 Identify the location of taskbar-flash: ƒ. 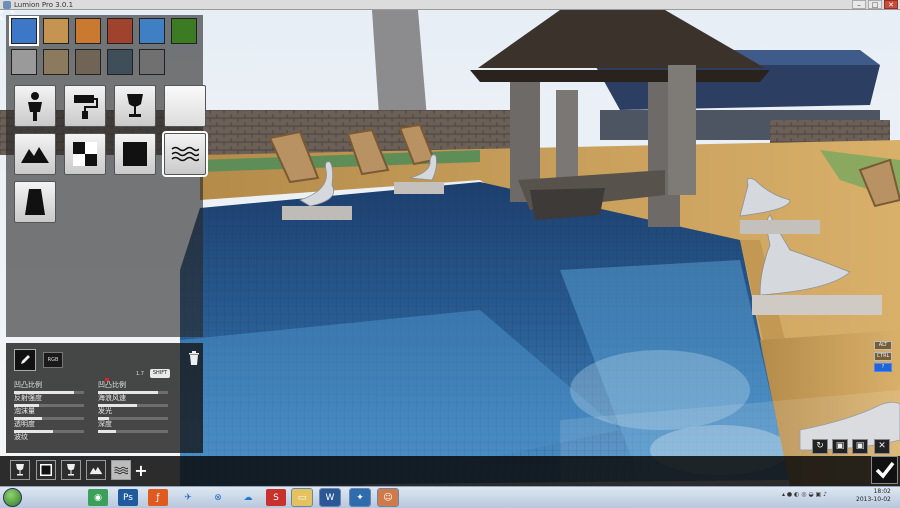
(158, 497).